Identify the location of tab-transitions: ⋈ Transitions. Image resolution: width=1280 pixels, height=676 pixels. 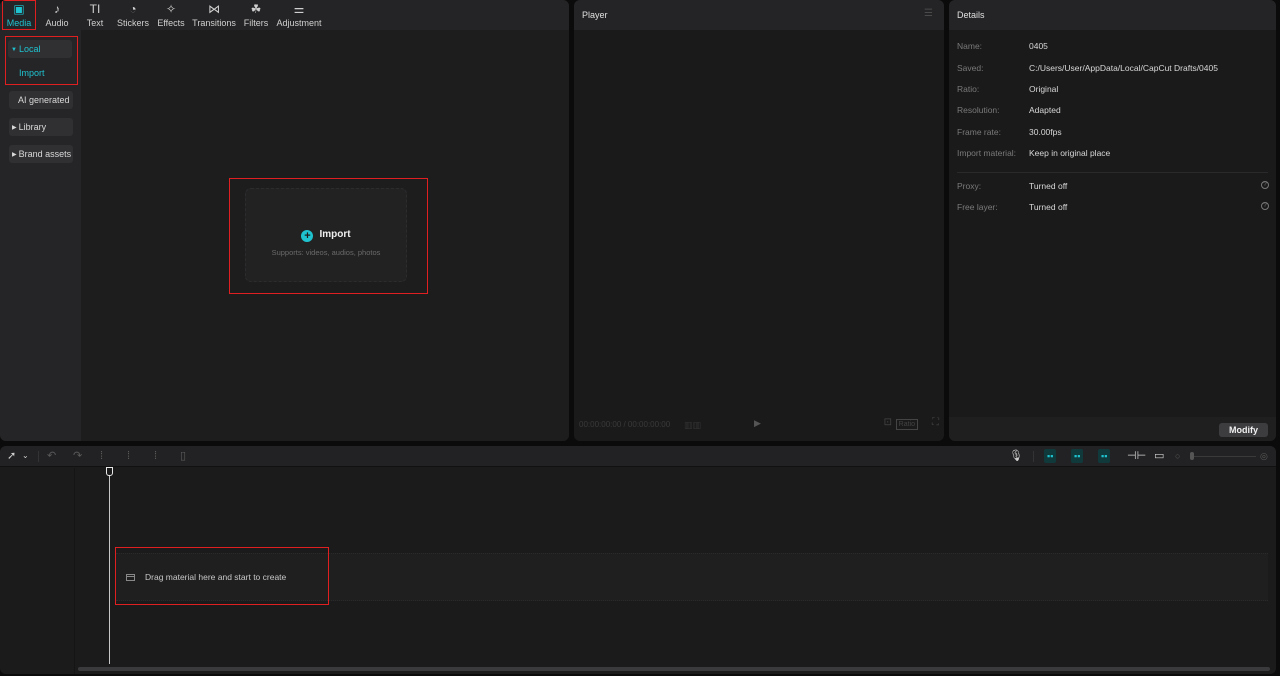
(214, 15).